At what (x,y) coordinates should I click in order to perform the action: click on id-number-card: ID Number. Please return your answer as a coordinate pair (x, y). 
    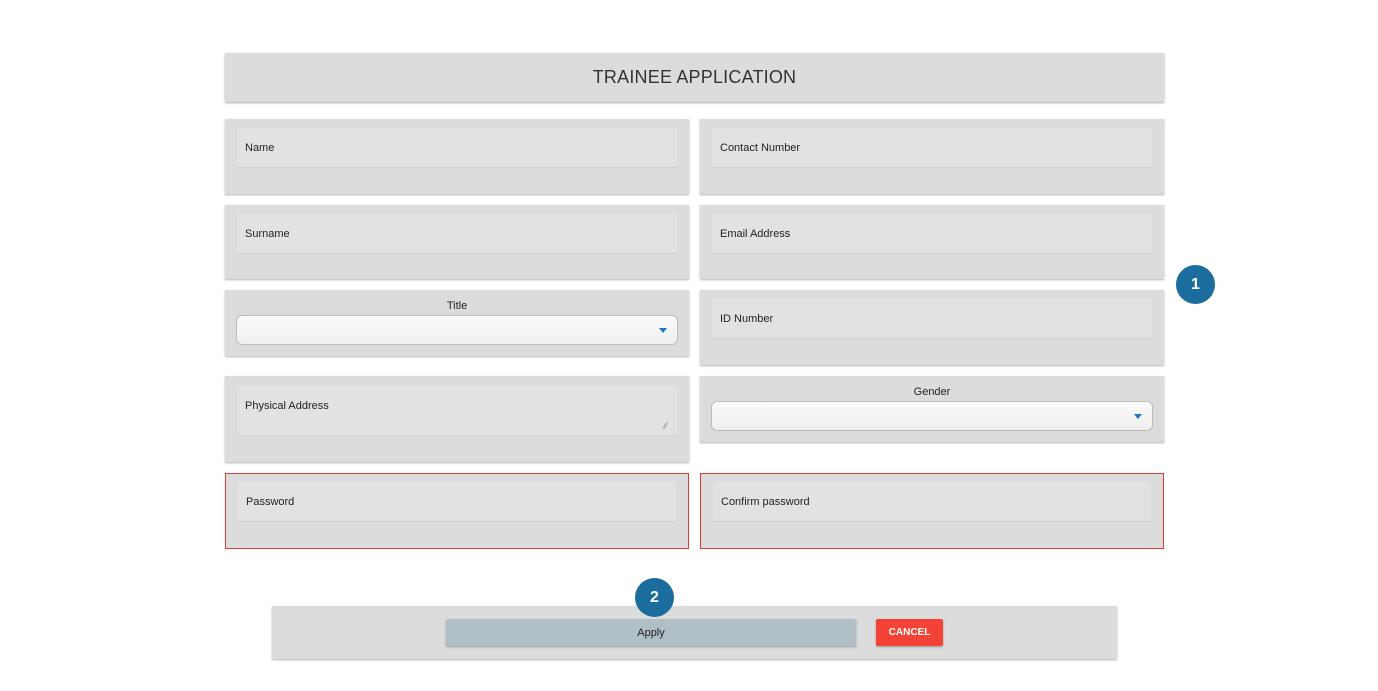
    Looking at the image, I should click on (932, 327).